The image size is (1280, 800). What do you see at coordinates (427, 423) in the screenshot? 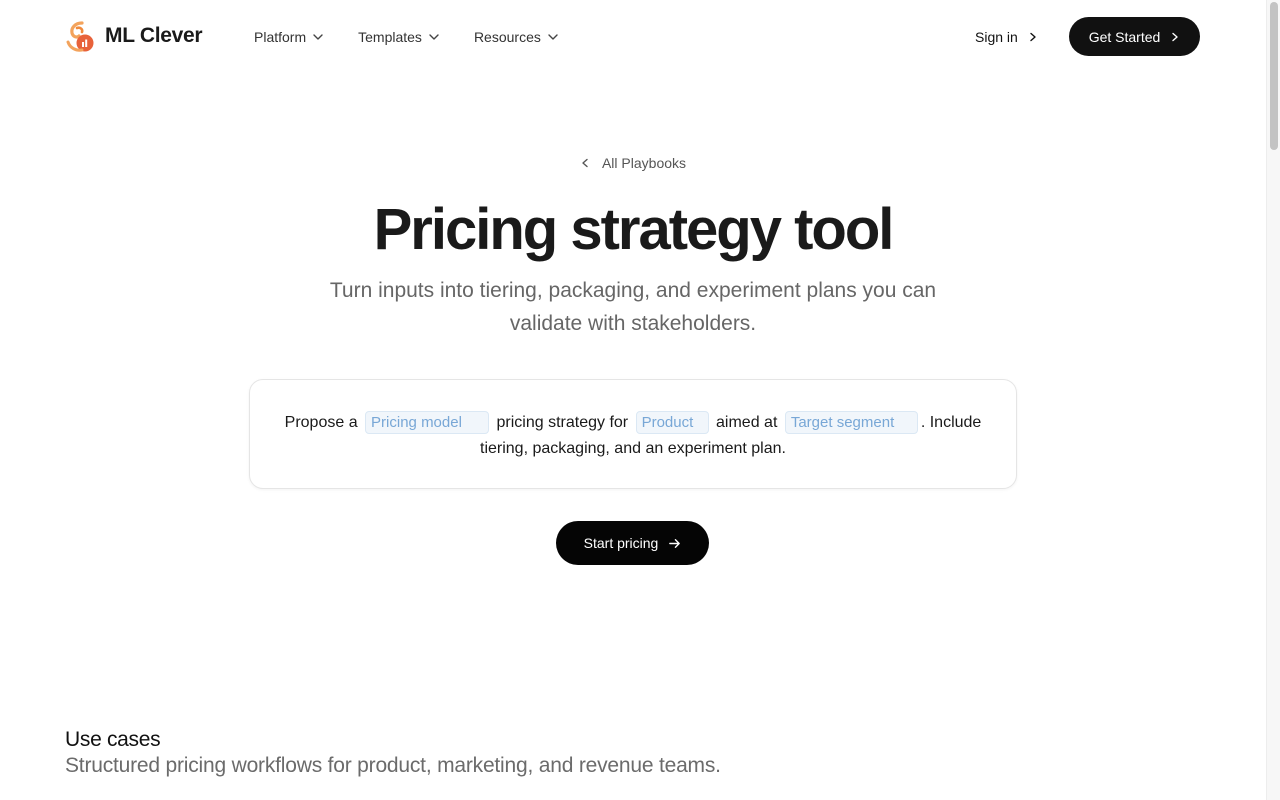
I see `pricing-model-input` at bounding box center [427, 423].